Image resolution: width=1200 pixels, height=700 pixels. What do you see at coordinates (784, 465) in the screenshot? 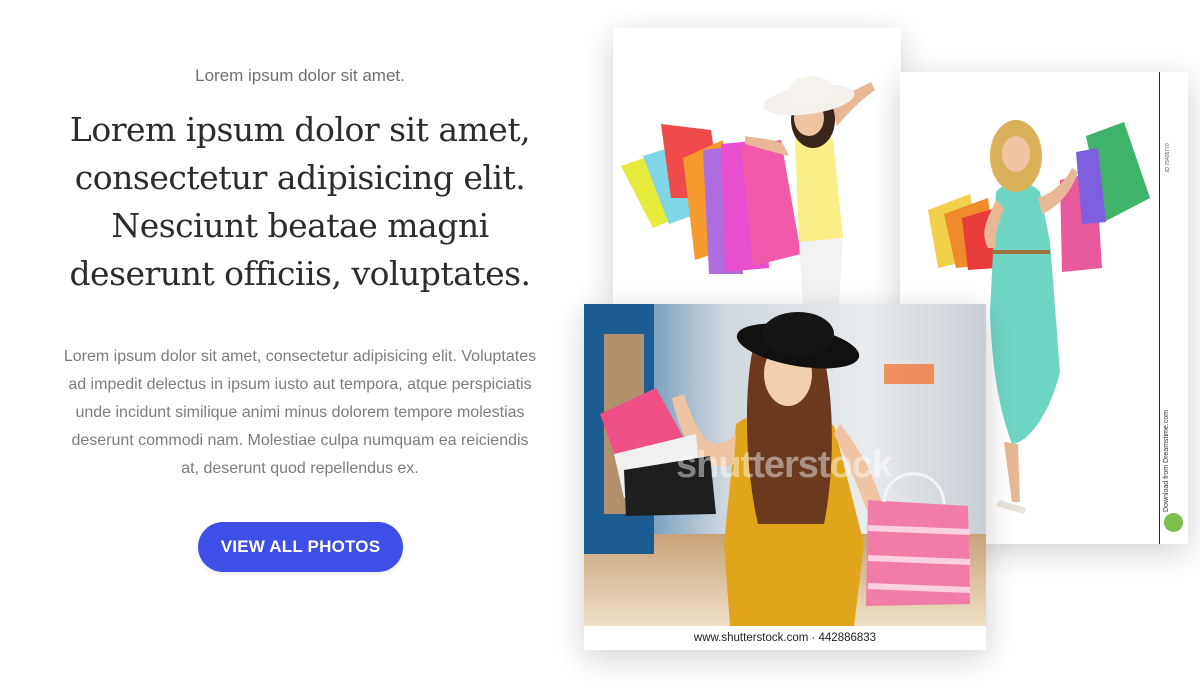
I see `watermark-text: shutterstock` at bounding box center [784, 465].